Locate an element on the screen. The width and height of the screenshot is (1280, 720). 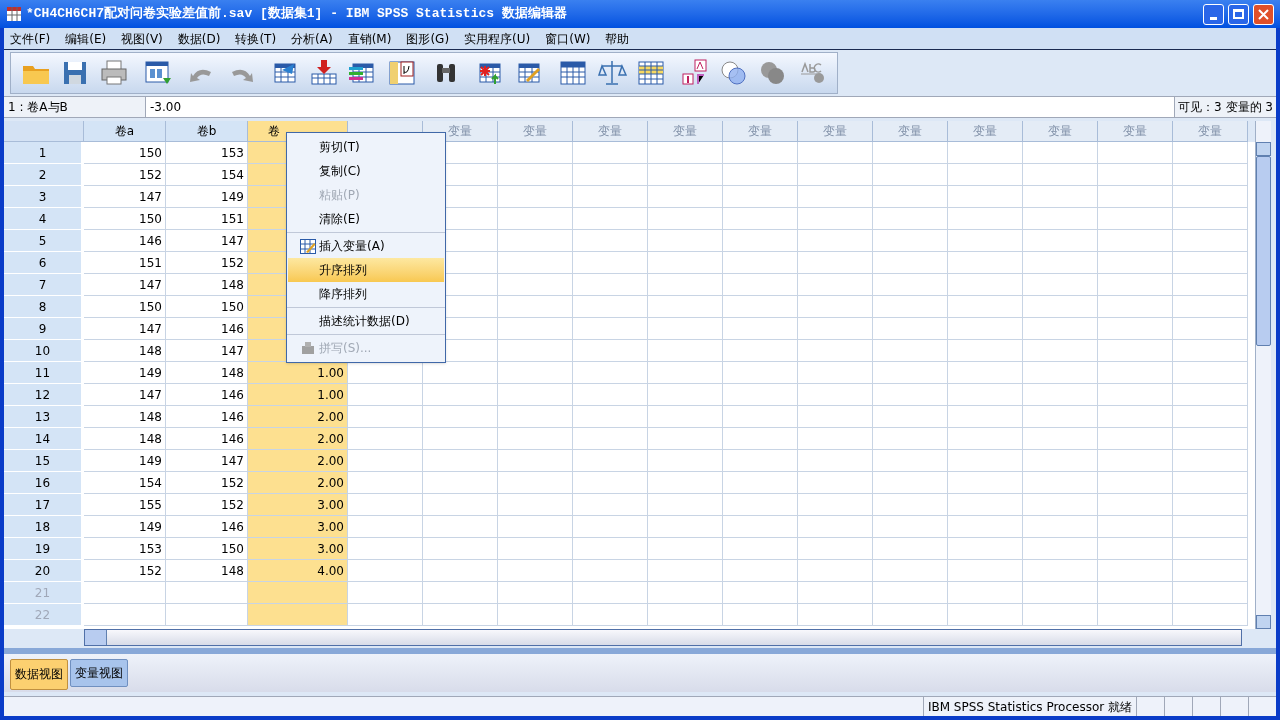
table-cell: 153 is located at coordinates (125, 549).